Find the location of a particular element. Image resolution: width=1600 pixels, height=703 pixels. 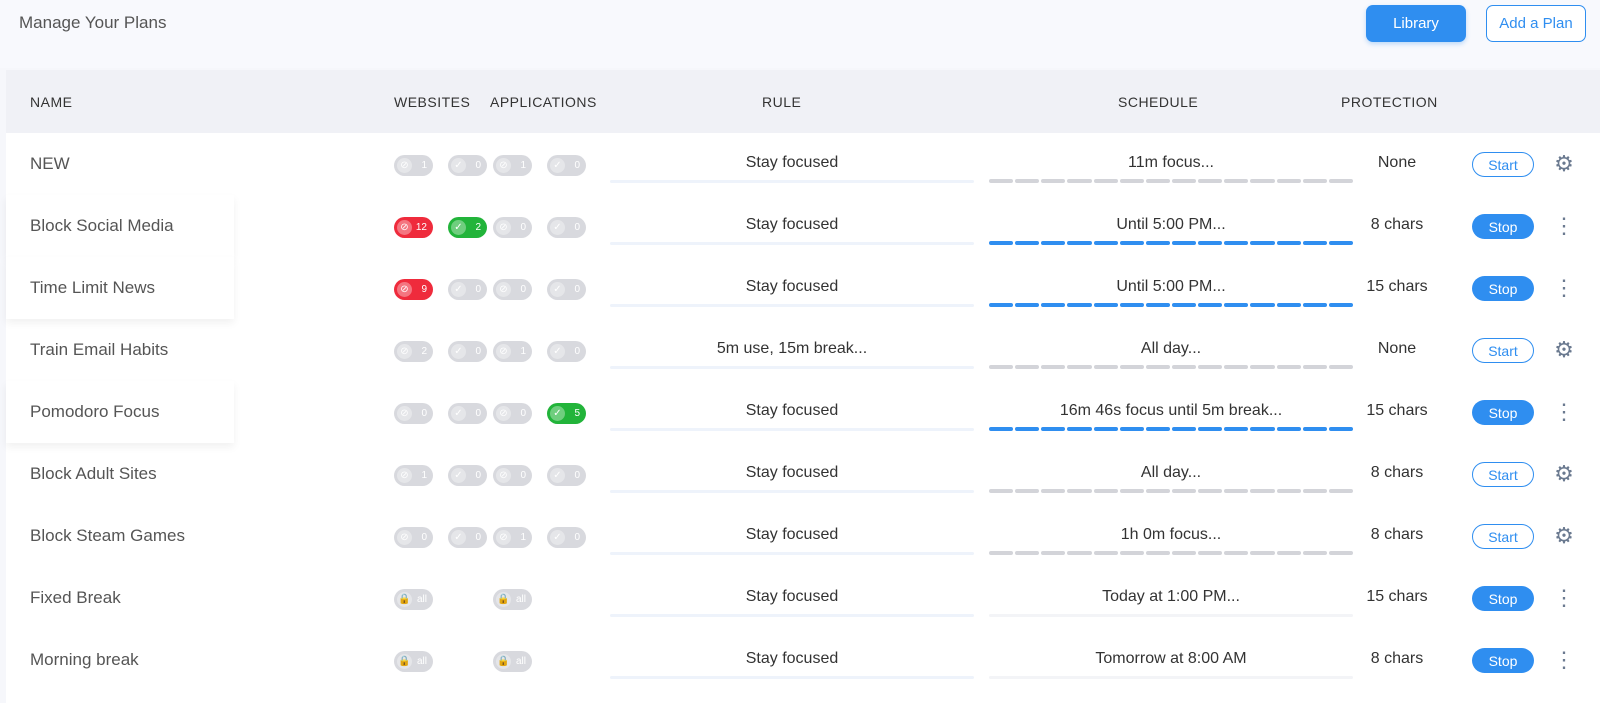

websites-count-pill: ⊘ 12 is located at coordinates (413, 227).